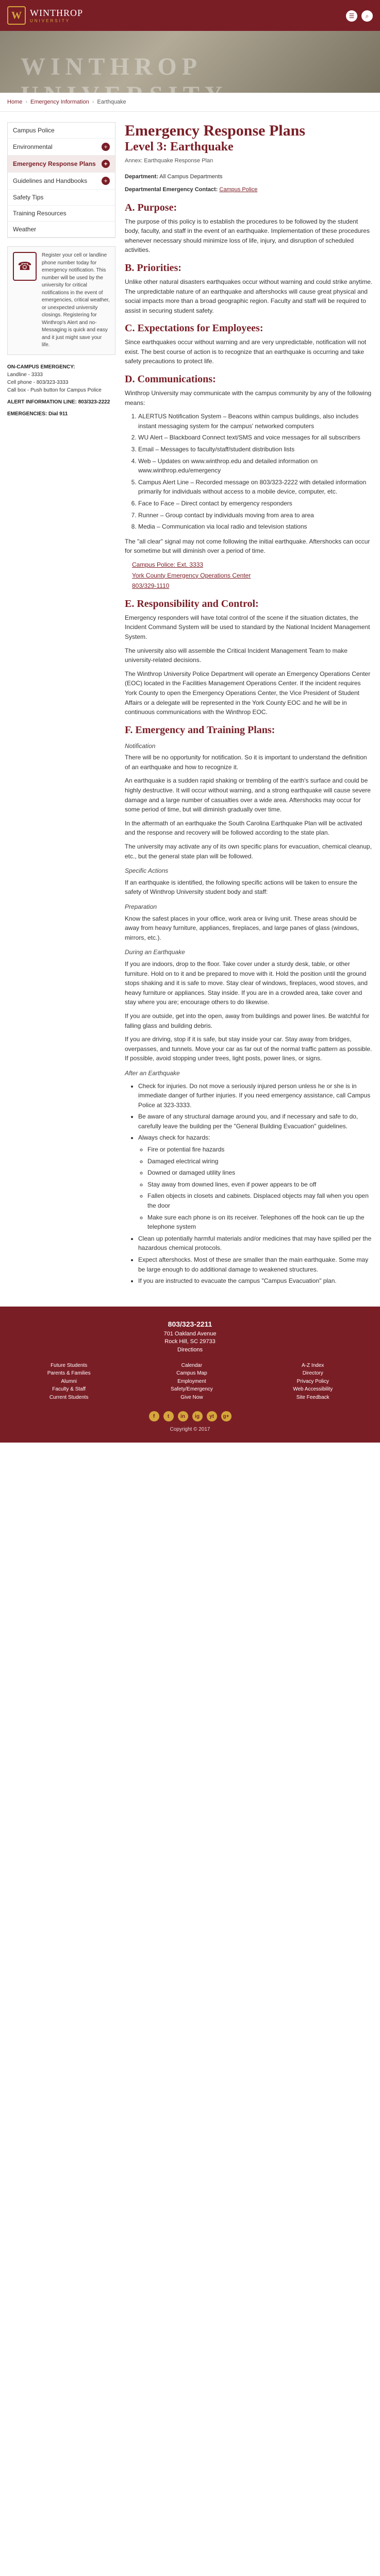 The image size is (380, 2576). I want to click on contact-line: Cell phone - 803/323-3333, so click(38, 382).